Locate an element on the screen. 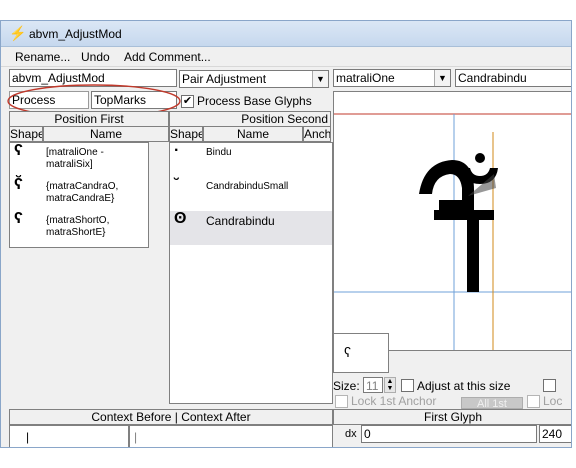 Image resolution: width=576 pixels, height=468 pixels. glyph-shape: ʘ is located at coordinates (180, 218).